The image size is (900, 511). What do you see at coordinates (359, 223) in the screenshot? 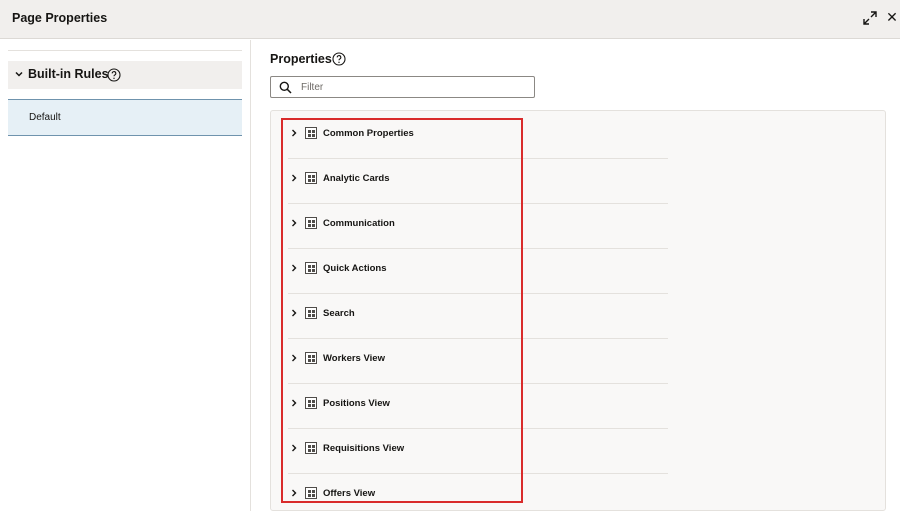
I see `tree-item-label: Communication` at bounding box center [359, 223].